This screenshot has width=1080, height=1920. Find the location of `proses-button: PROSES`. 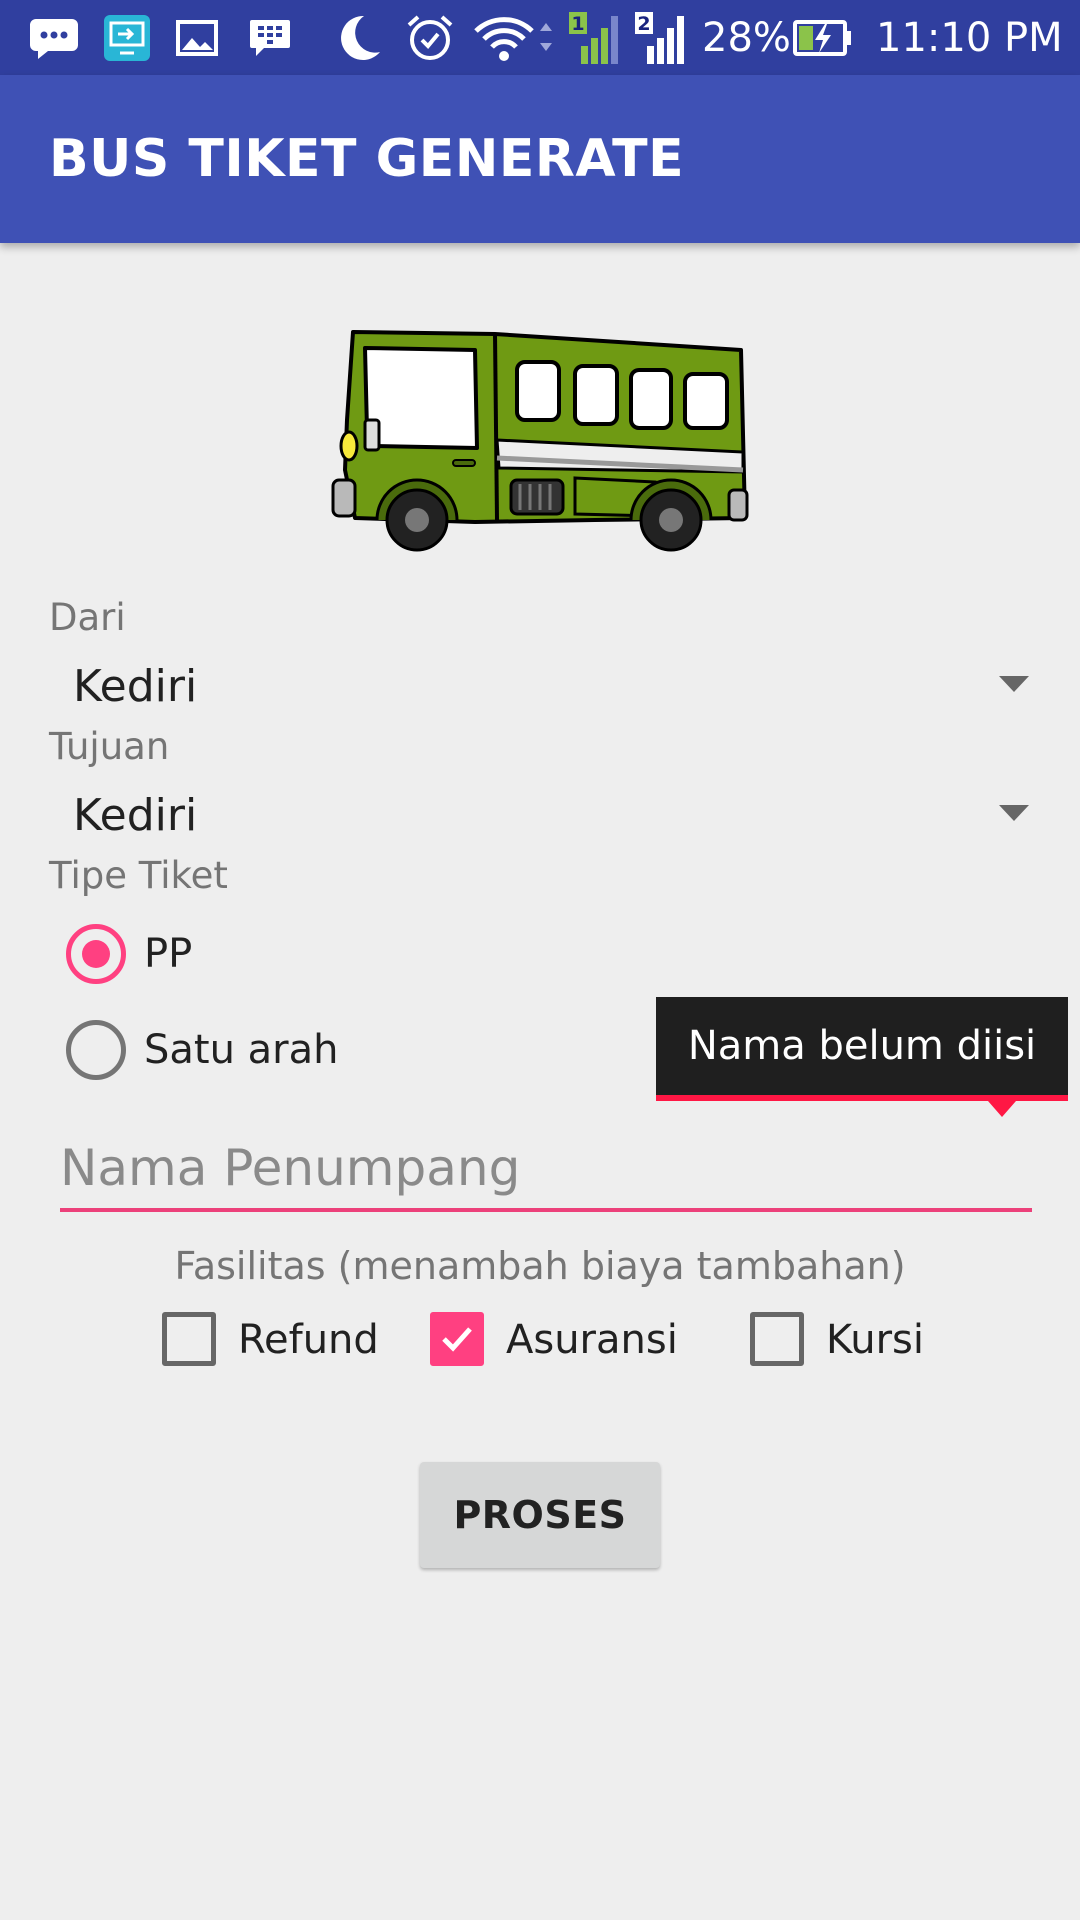

proses-button: PROSES is located at coordinates (540, 1515).